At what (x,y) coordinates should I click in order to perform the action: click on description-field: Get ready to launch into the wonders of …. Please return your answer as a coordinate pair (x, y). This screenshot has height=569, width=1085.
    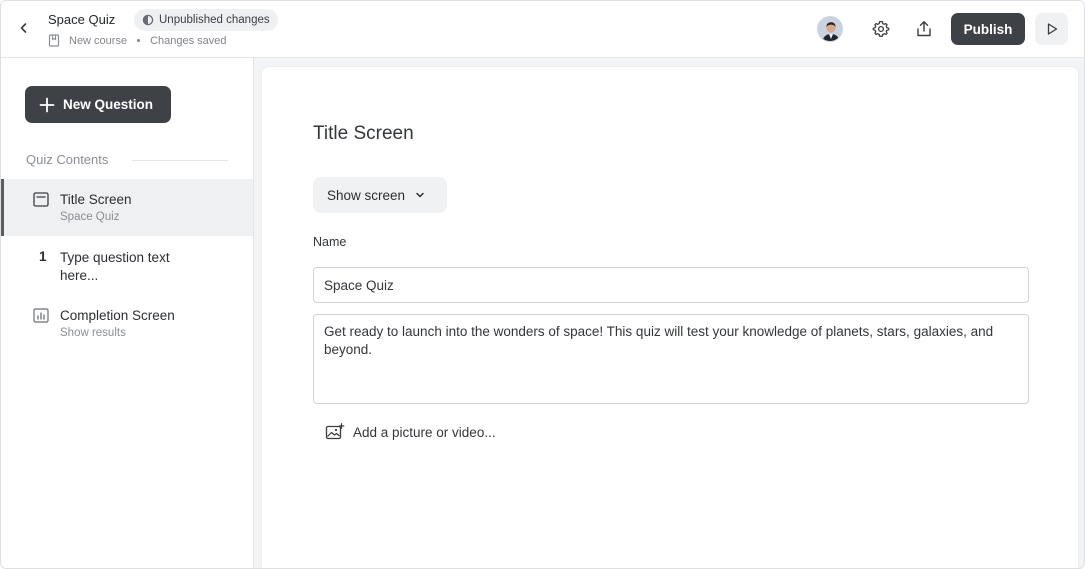
    Looking at the image, I should click on (671, 359).